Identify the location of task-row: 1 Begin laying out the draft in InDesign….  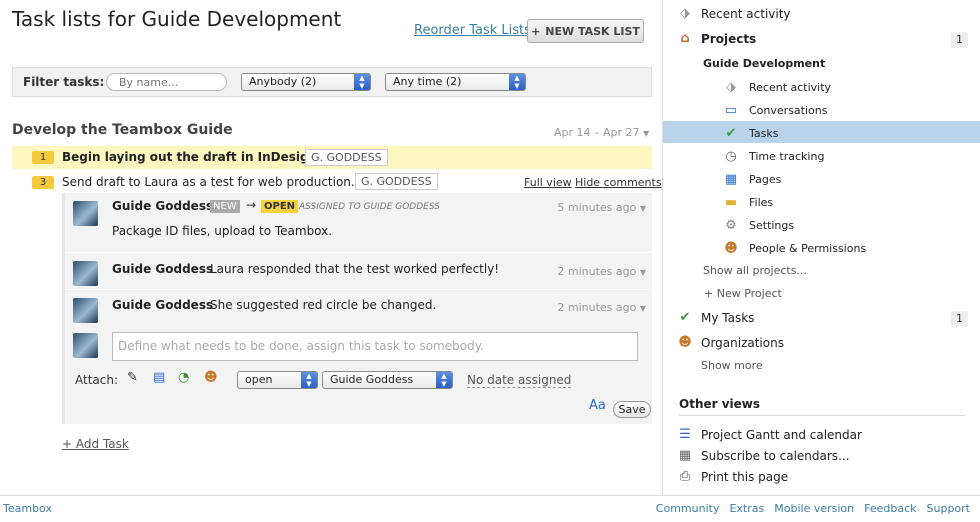
(332, 157).